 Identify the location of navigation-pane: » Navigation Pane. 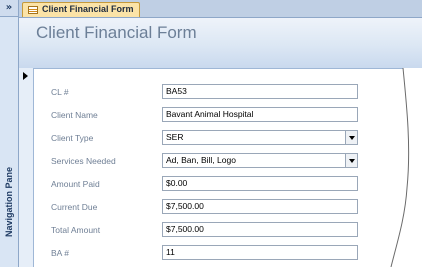
(9, 133).